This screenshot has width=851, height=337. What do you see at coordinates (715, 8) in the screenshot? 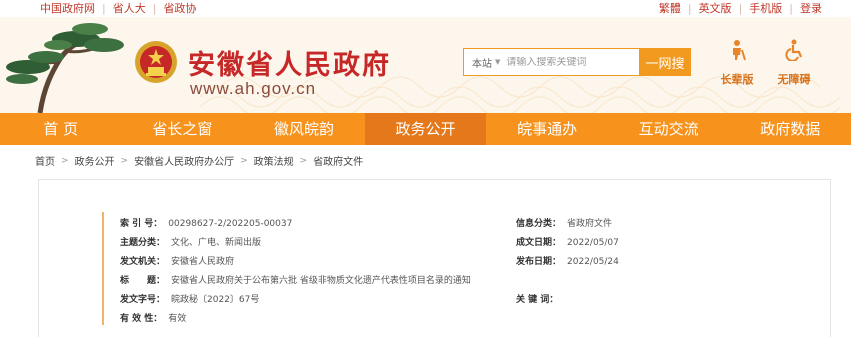
I see `link-english: 英文版` at bounding box center [715, 8].